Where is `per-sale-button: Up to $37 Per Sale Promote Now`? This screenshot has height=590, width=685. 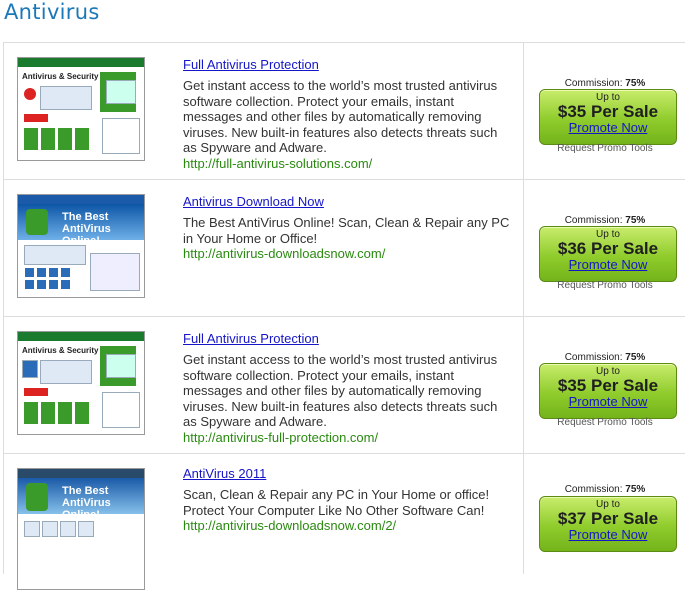 per-sale-button: Up to $37 Per Sale Promote Now is located at coordinates (608, 524).